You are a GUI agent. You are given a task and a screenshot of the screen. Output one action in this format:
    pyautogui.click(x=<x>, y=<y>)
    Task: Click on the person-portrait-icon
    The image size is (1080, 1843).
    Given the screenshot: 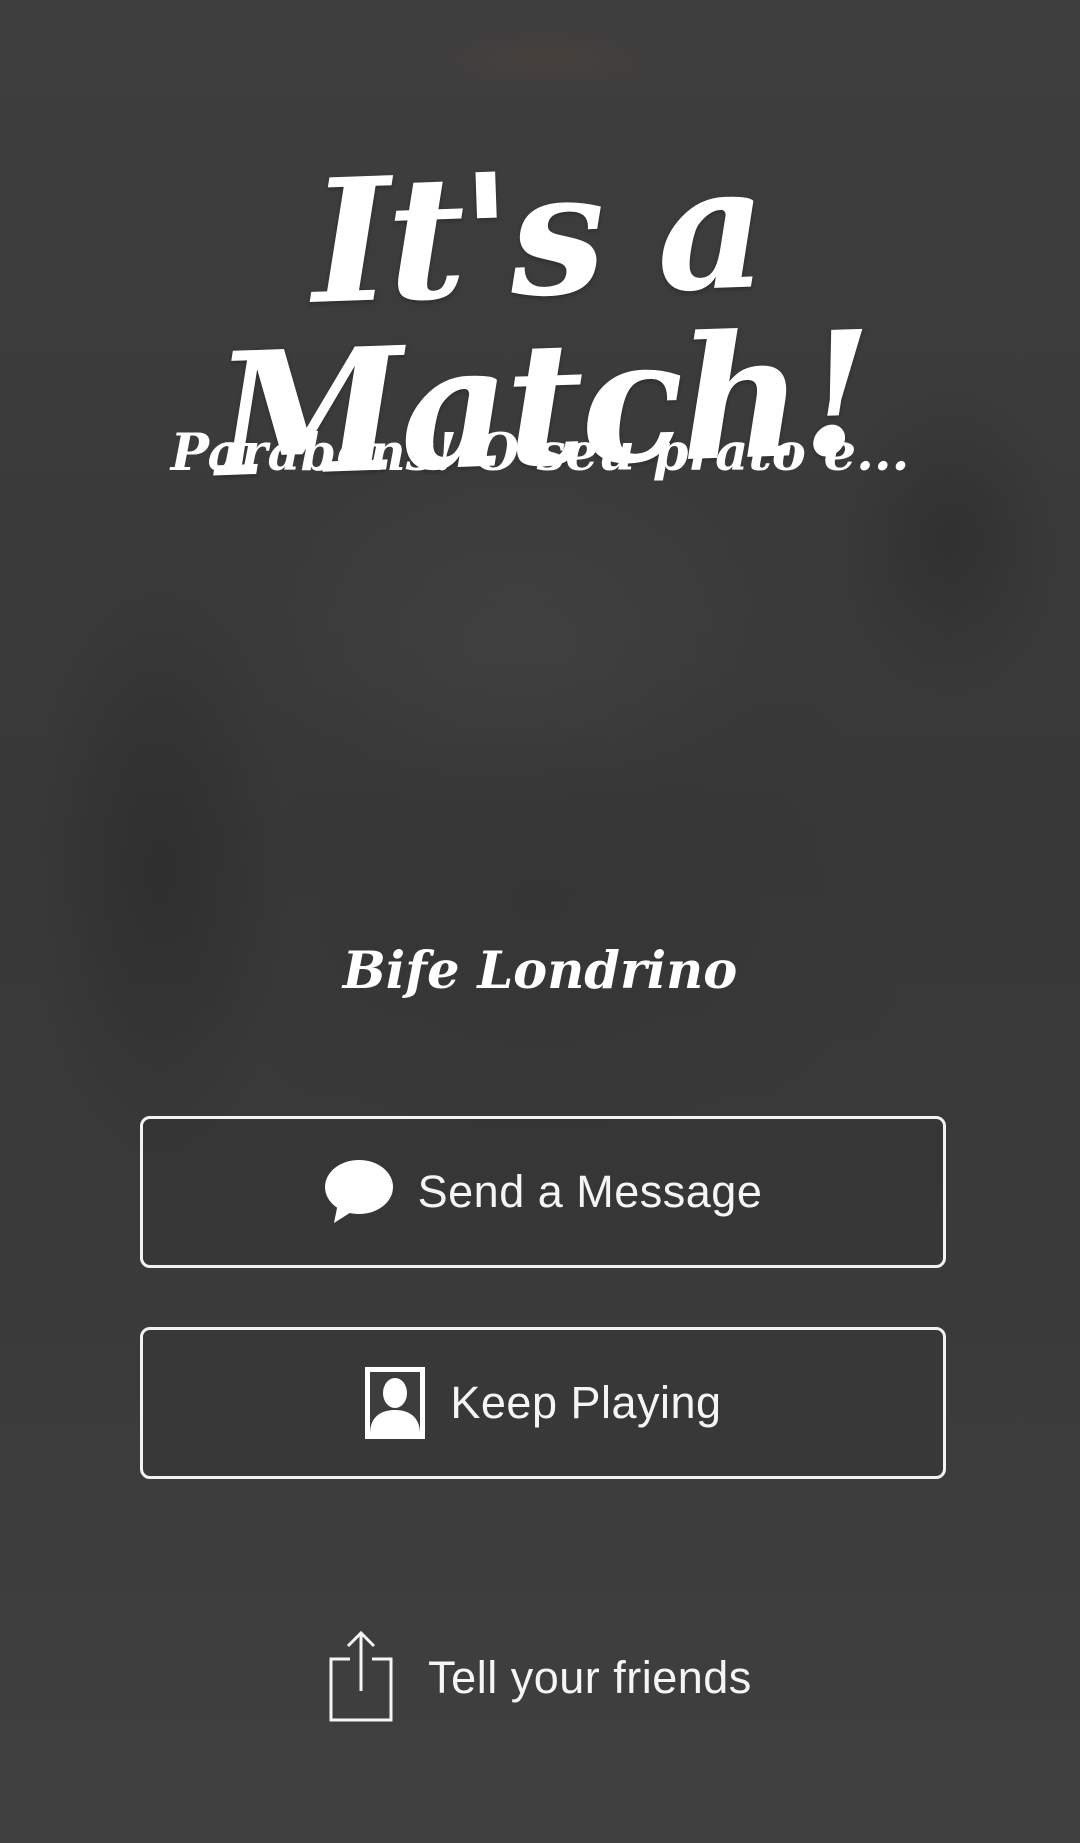 What is the action you would take?
    pyautogui.click(x=395, y=1403)
    